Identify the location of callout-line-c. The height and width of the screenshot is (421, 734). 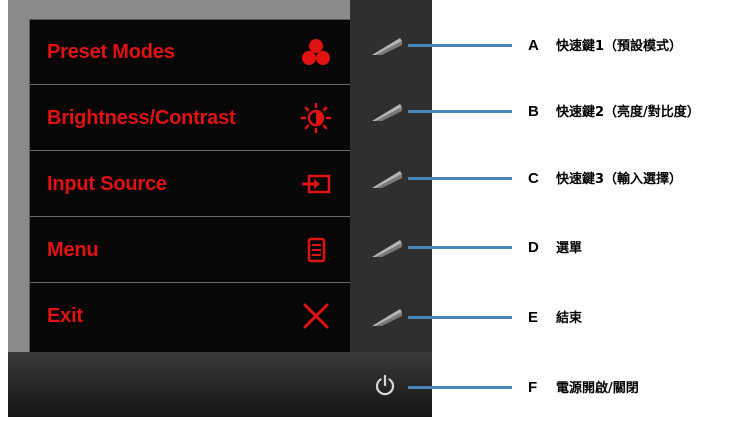
(460, 178).